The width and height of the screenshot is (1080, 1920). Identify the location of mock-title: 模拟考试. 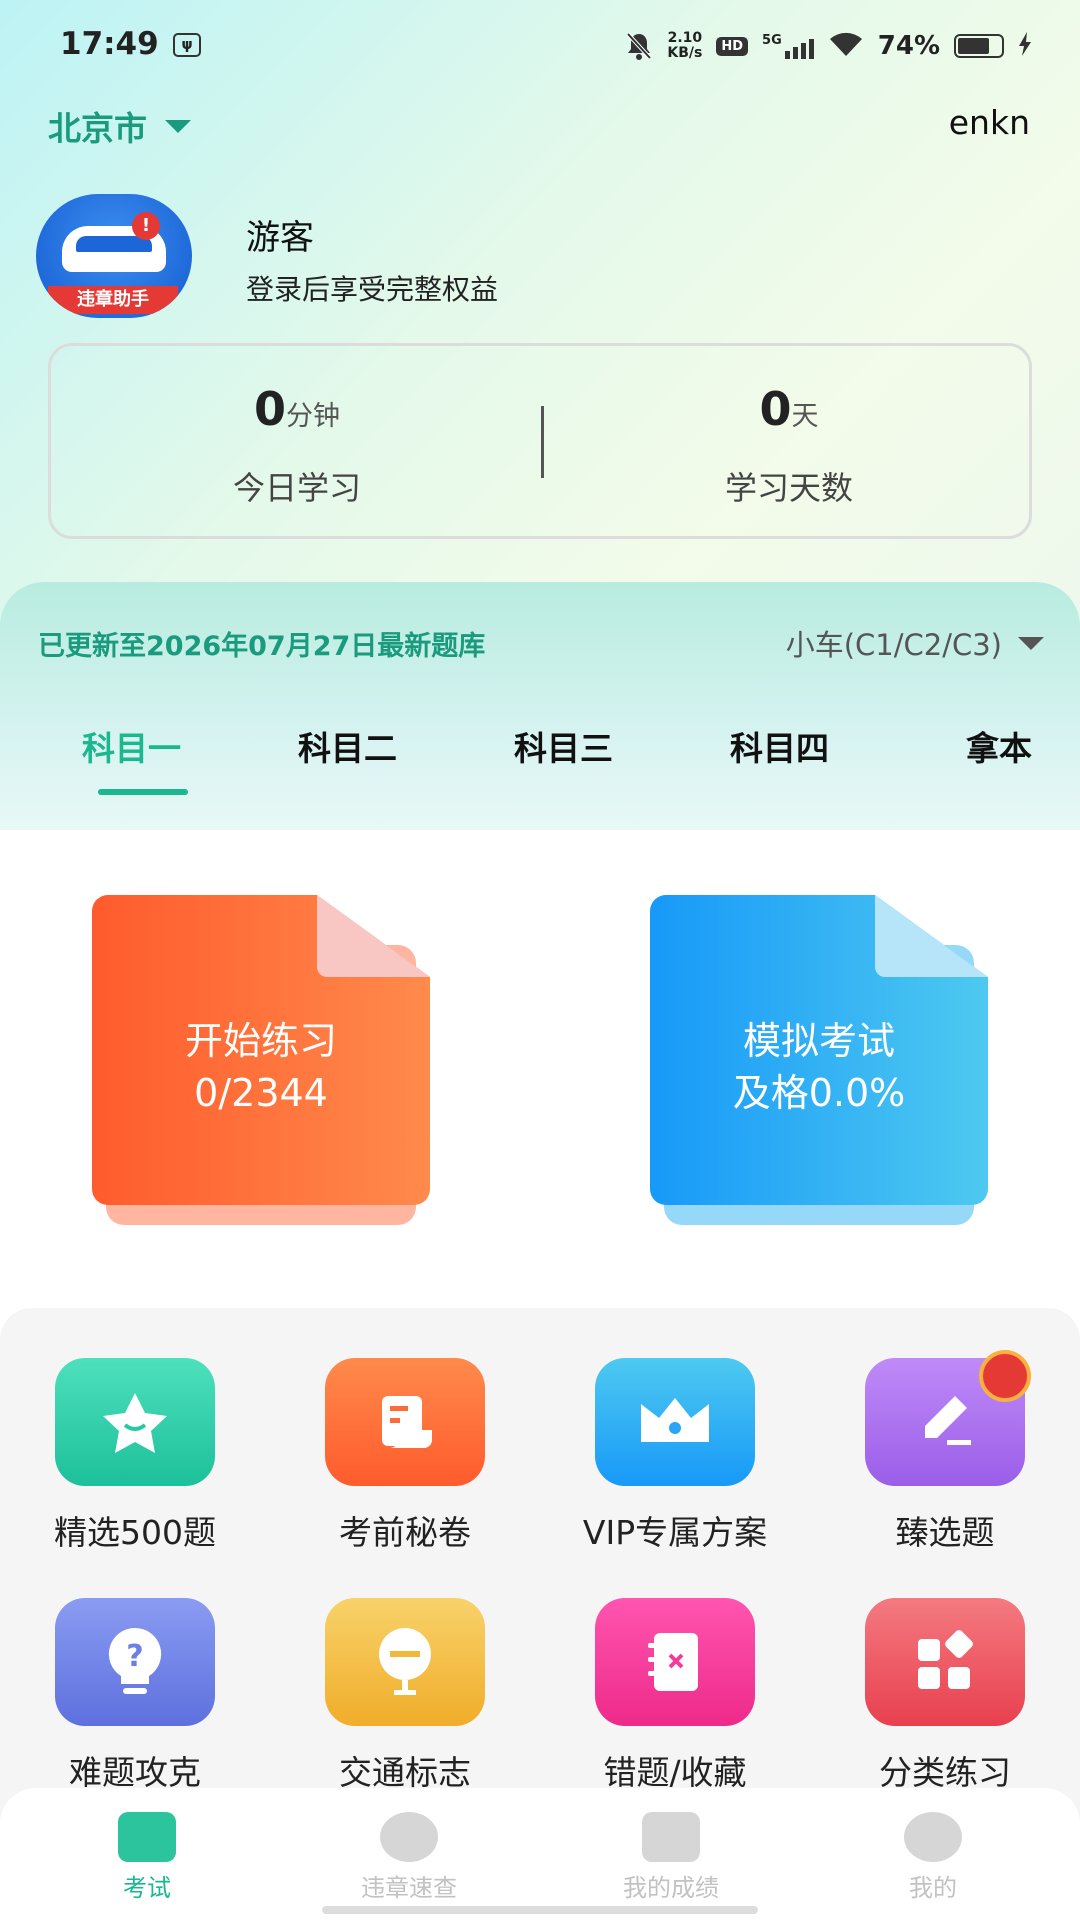
(818, 1041).